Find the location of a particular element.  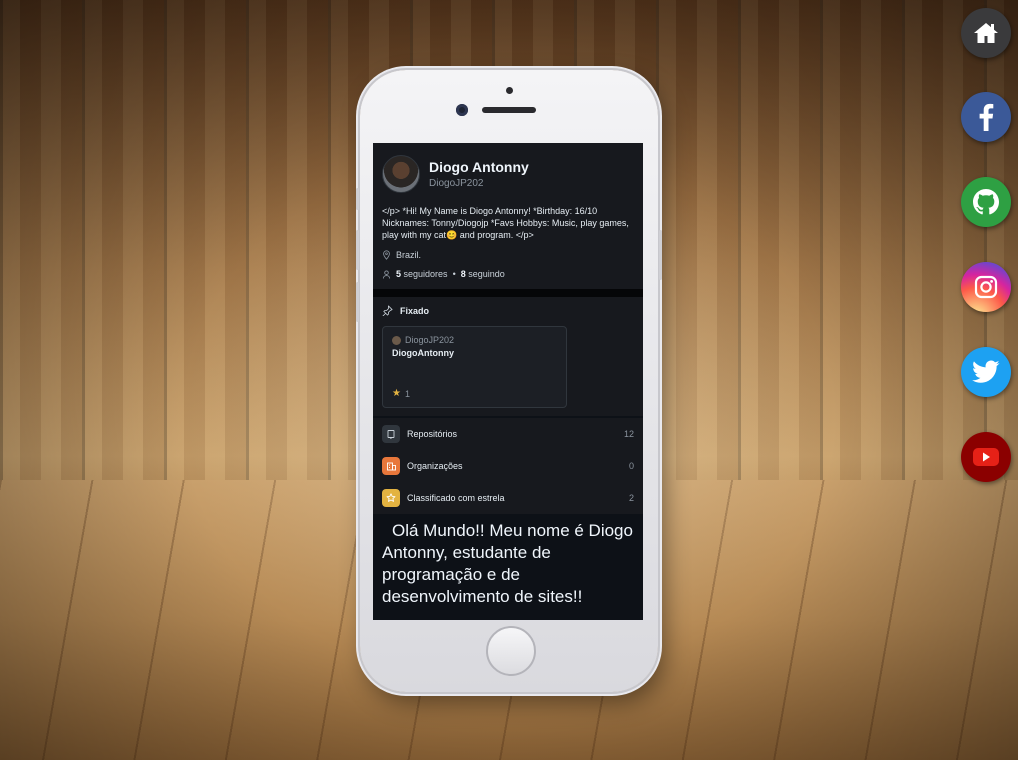

repo-stars: ★ 1 is located at coordinates (401, 393).